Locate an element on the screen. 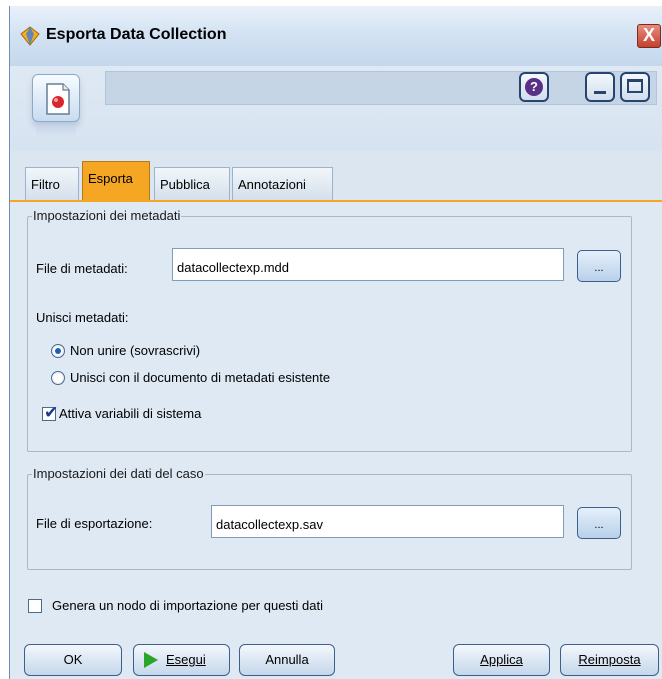  tab-esporta: Esporta is located at coordinates (116, 181).